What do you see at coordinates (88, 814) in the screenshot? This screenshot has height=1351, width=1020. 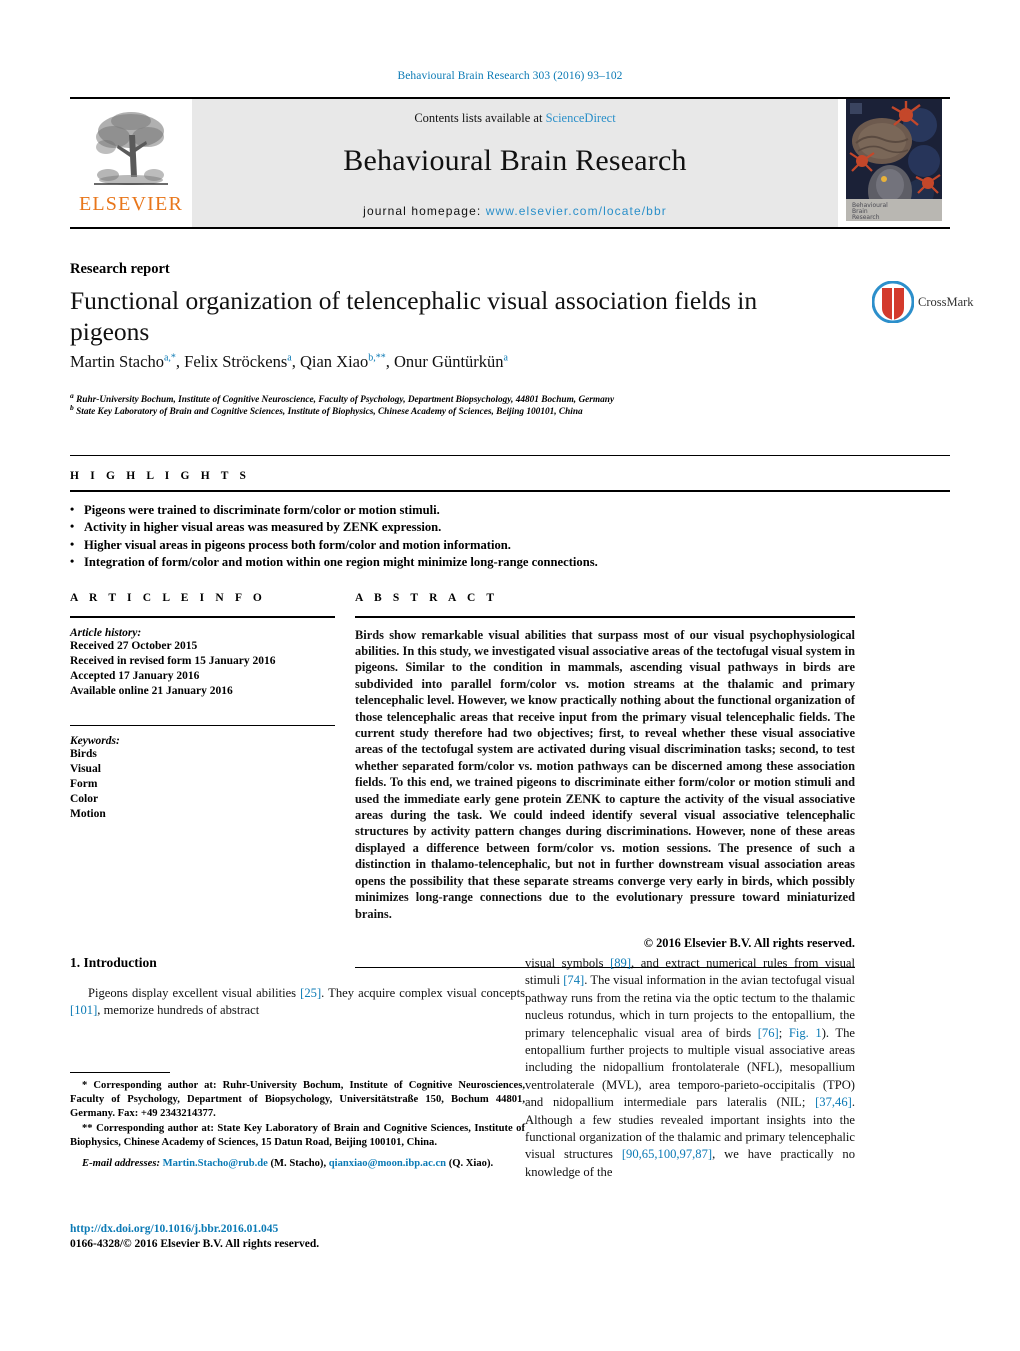 I see `keyword: Motion` at bounding box center [88, 814].